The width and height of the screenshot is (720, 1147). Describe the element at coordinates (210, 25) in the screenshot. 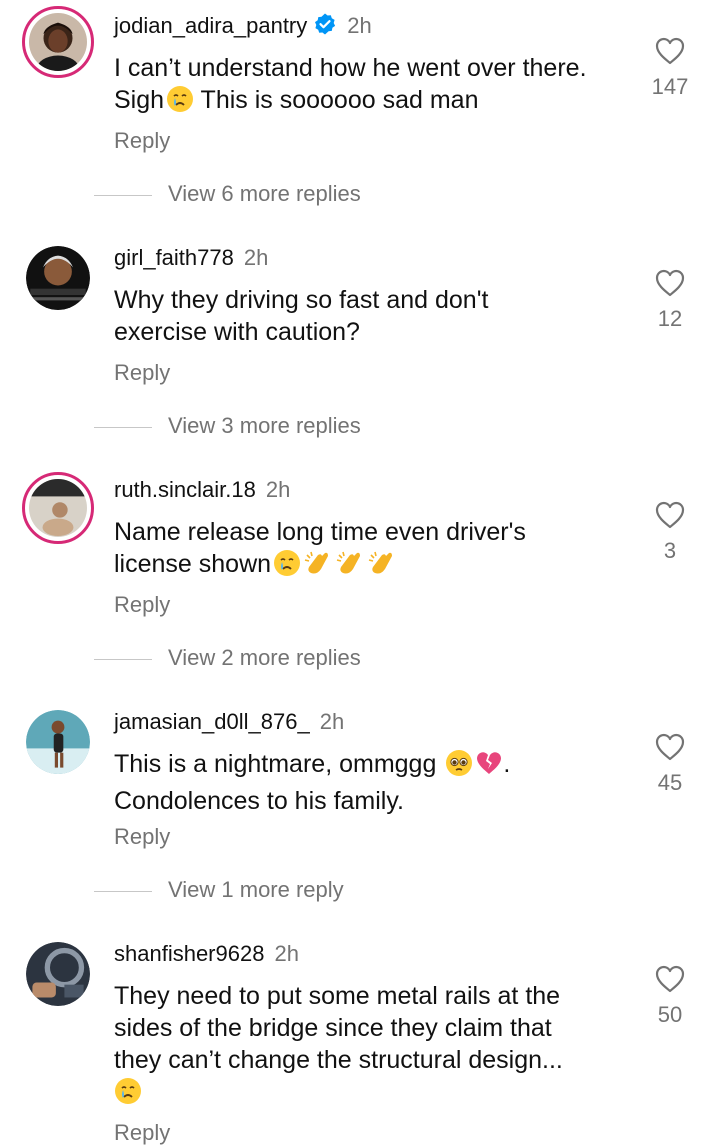

I see `username: jodian_adira_pantry` at that location.